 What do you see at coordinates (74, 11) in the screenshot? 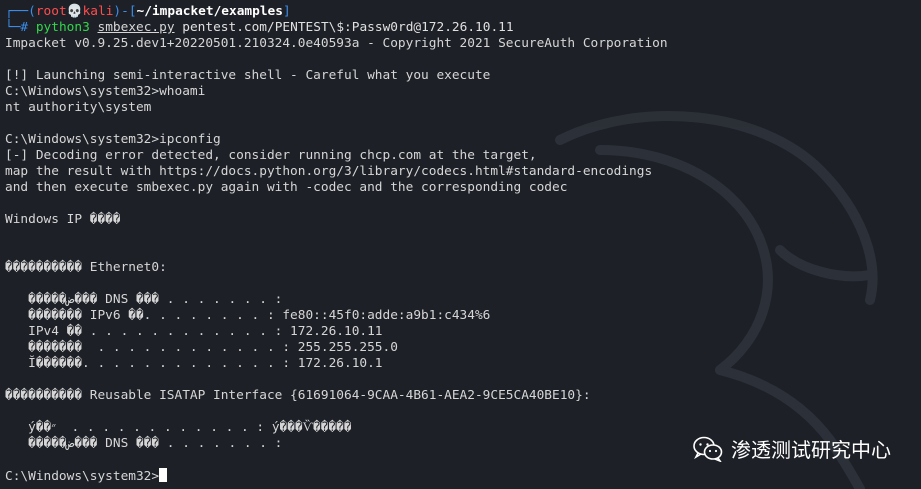
I see `skull-icon: 💀` at bounding box center [74, 11].